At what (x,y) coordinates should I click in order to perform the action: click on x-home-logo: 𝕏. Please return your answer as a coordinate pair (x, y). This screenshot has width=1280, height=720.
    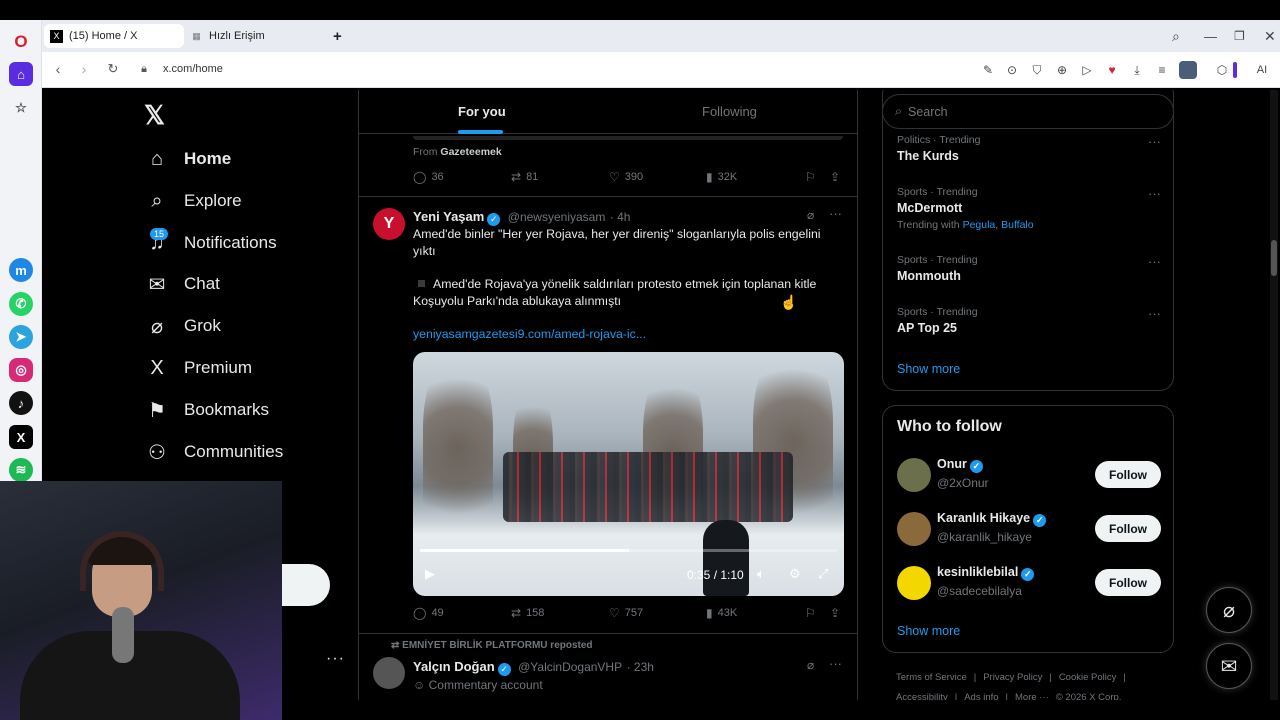
    Looking at the image, I should click on (154, 115).